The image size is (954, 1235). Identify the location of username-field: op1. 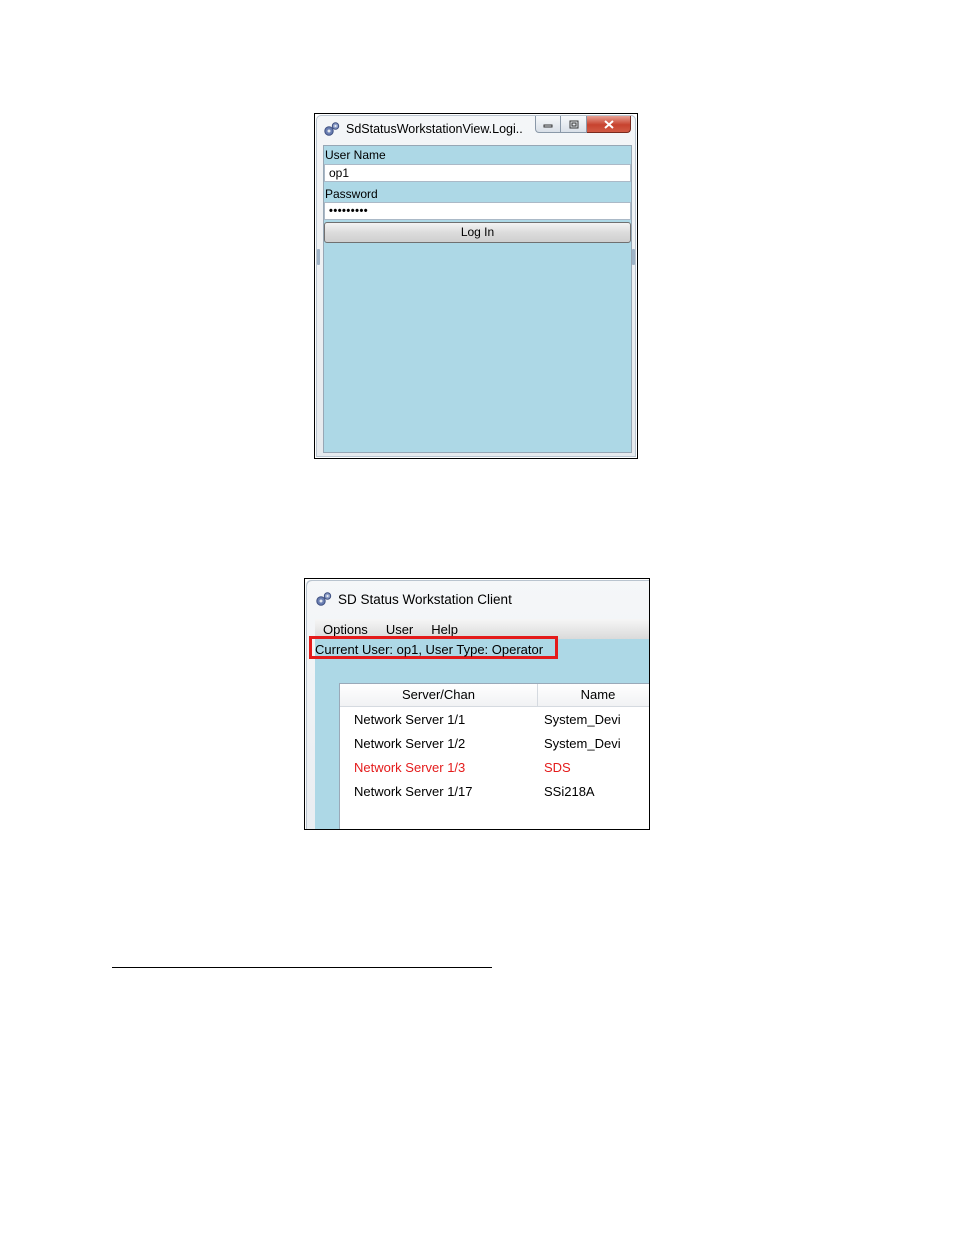
(477, 173).